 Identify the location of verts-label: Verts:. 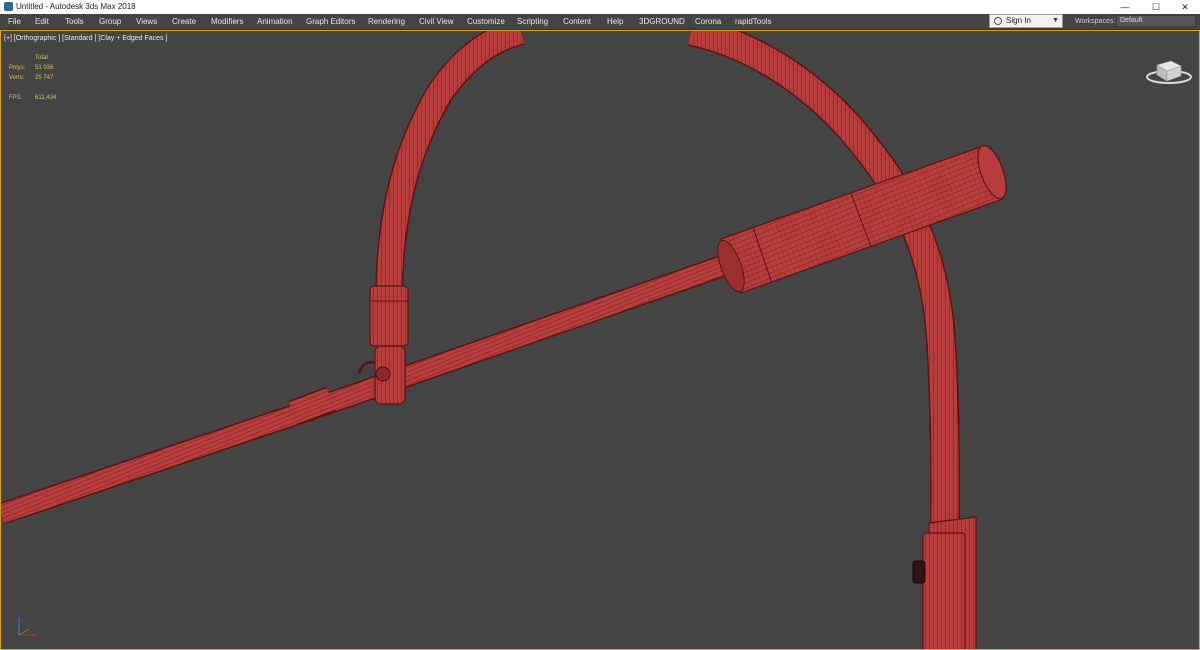
(17, 78).